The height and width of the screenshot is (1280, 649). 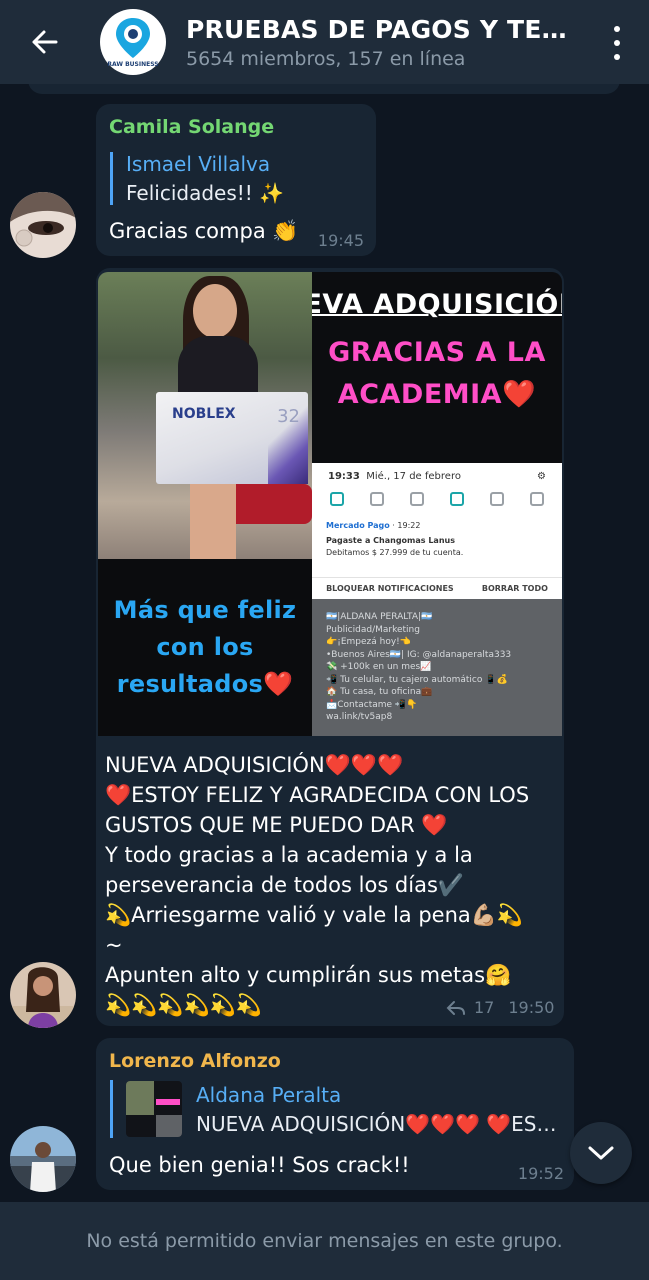 I want to click on avatar-caption: RAW BUSINESS, so click(x=133, y=64).